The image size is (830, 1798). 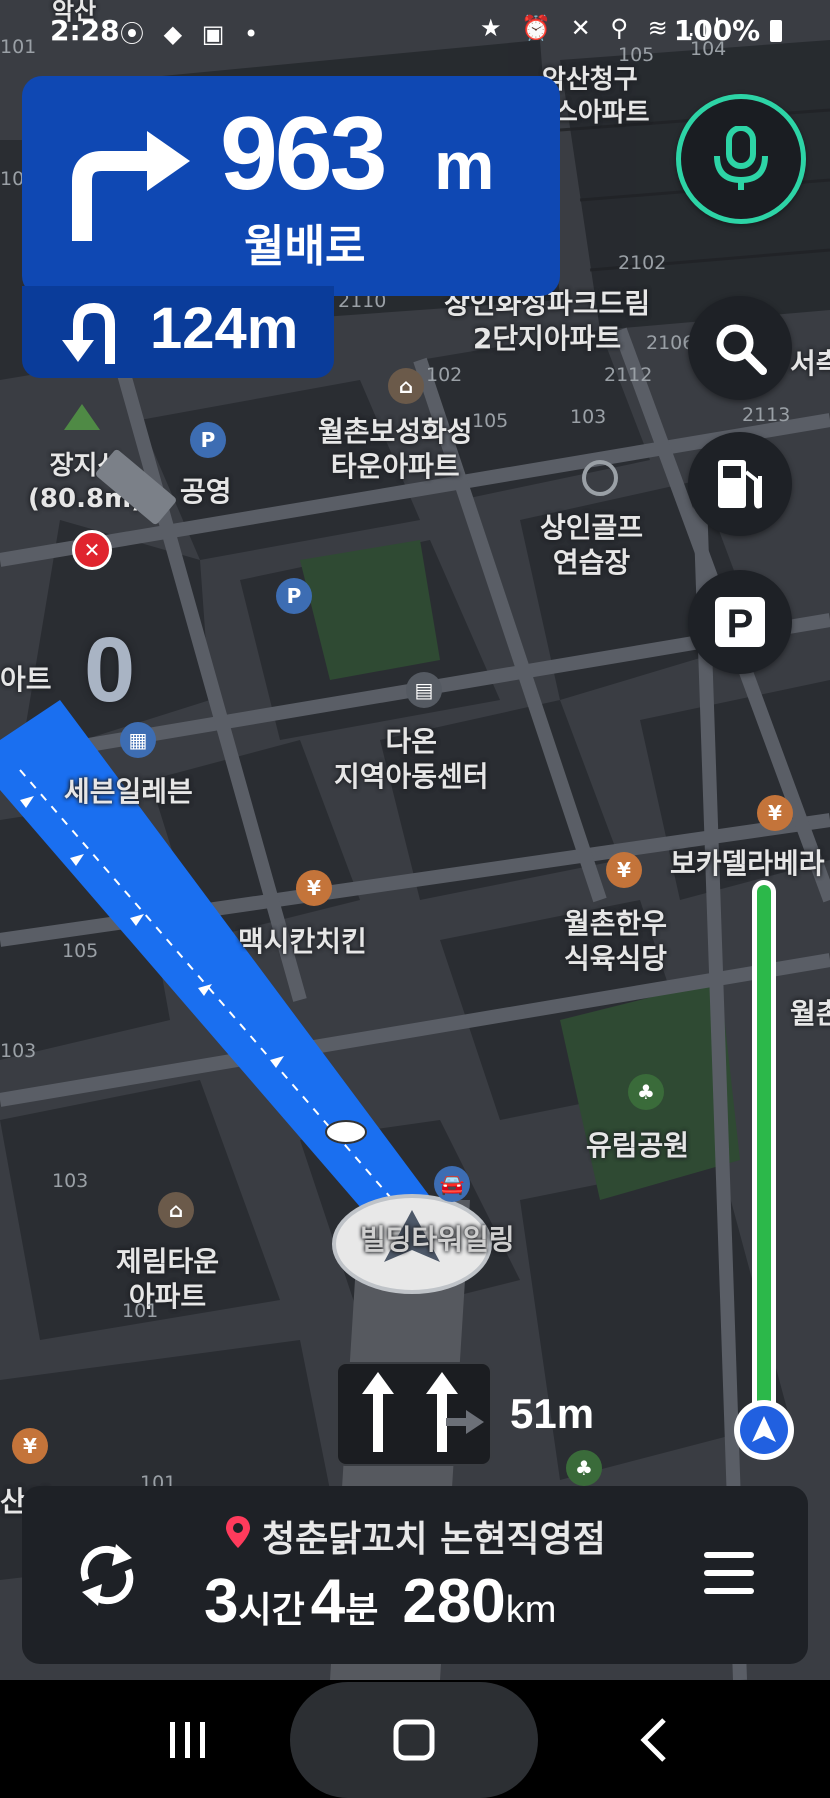 I want to click on map-label-parking: 공영, so click(x=206, y=491).